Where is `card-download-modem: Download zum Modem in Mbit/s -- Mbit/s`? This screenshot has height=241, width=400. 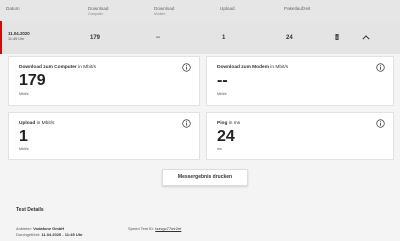 card-download-modem: Download zum Modem in Mbit/s -- Mbit/s is located at coordinates (300, 81).